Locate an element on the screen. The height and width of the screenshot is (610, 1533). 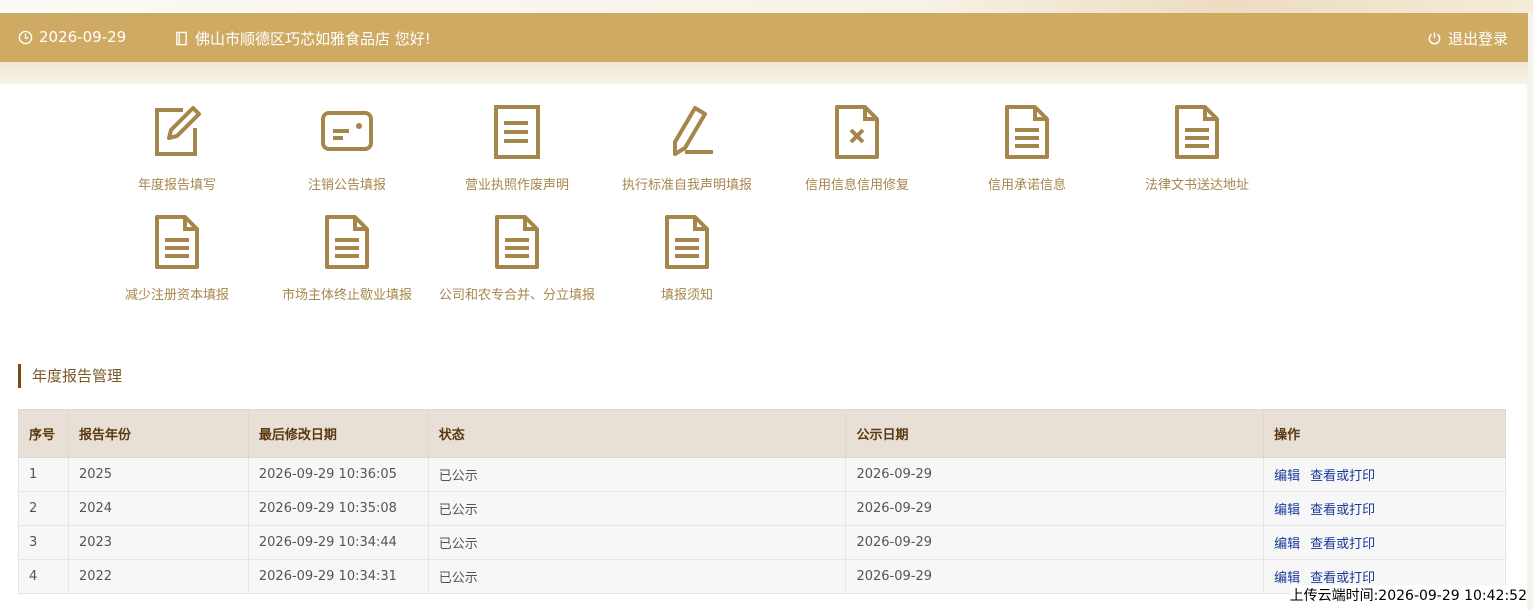
tile-label: 市场主体终止歇业填报 is located at coordinates (346, 295).